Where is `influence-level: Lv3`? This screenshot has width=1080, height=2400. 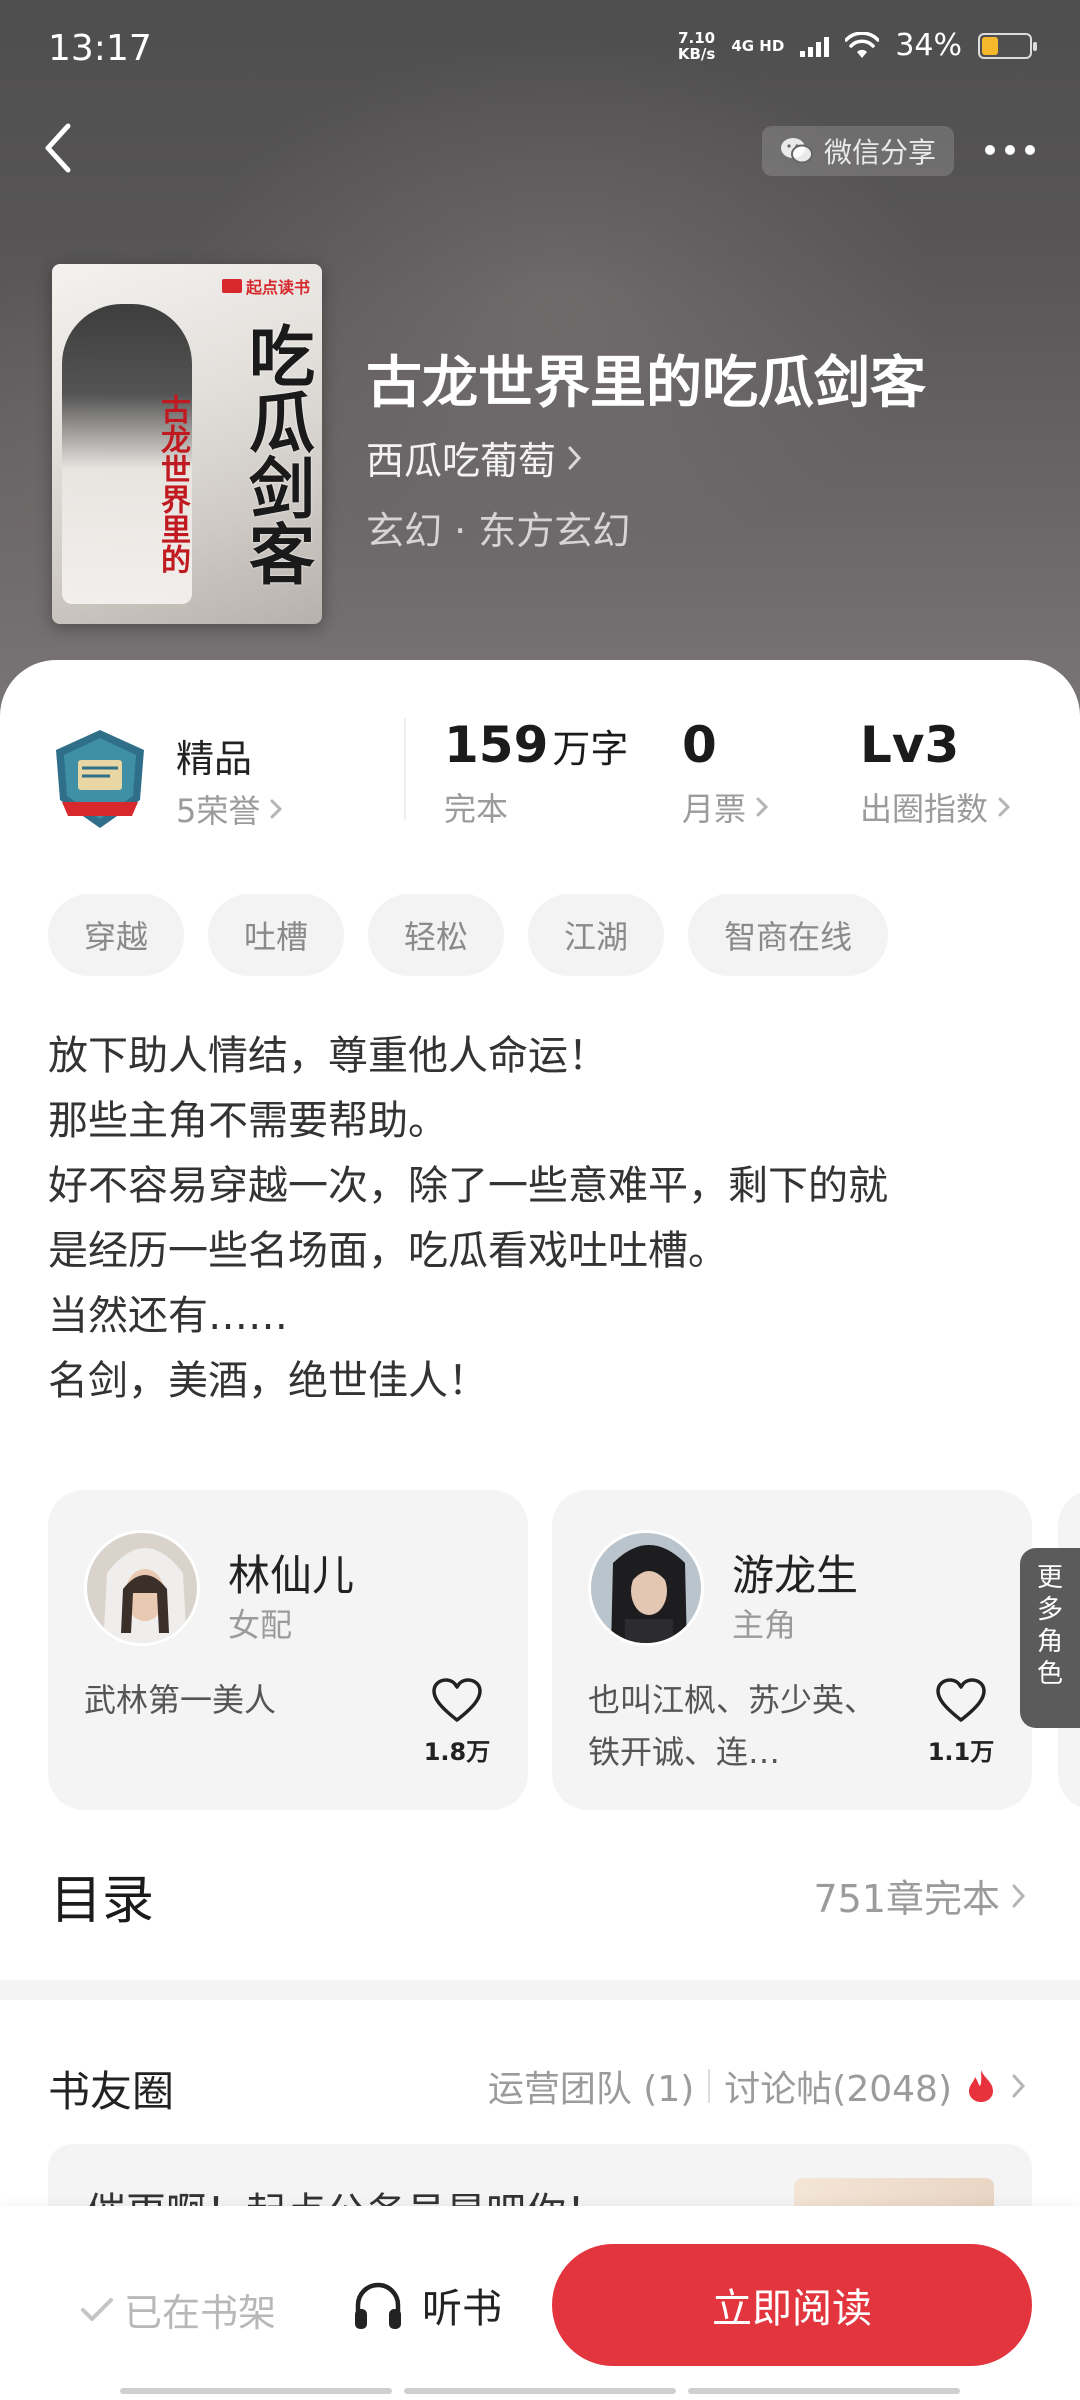
influence-level: Lv3 is located at coordinates (910, 745).